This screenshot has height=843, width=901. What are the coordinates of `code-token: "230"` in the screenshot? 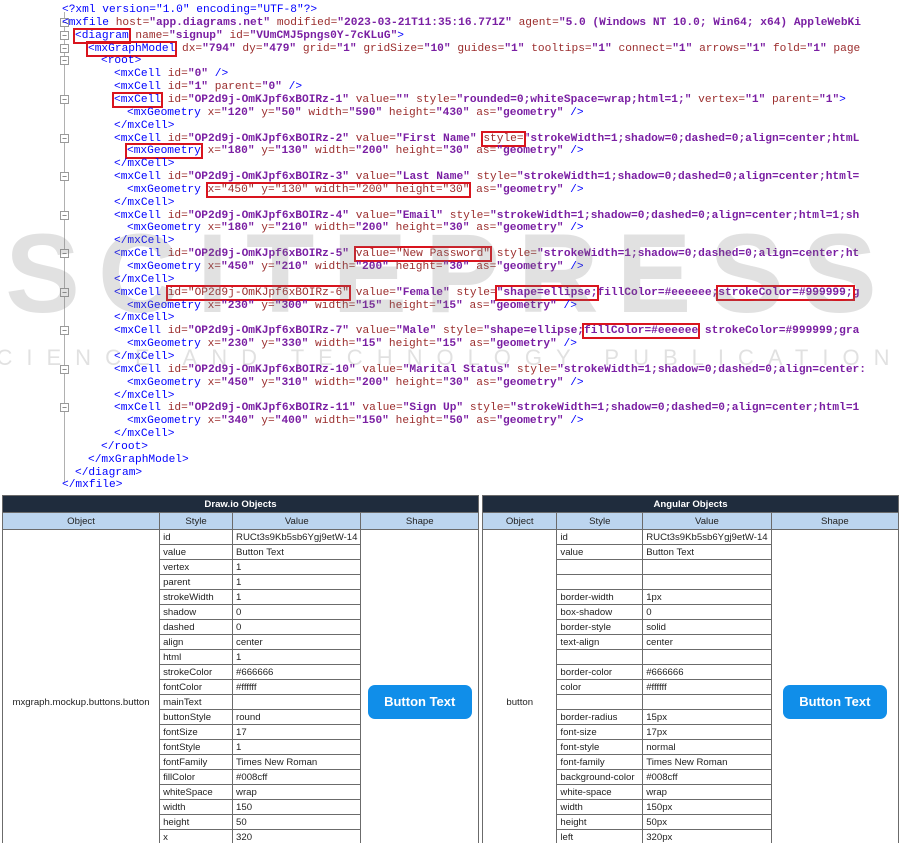 It's located at (238, 344).